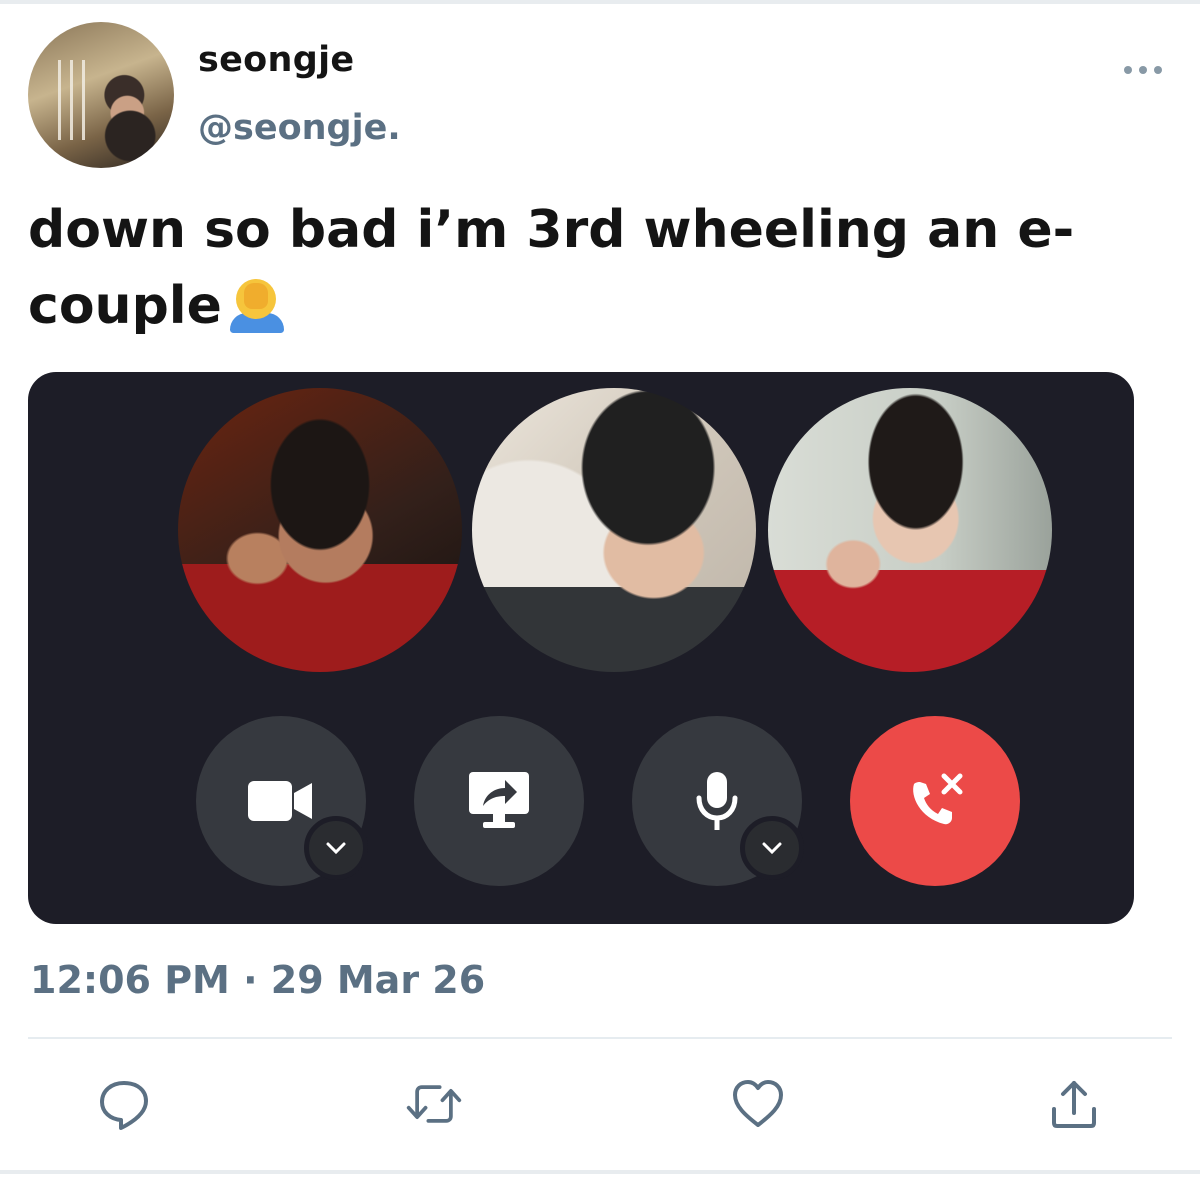 The width and height of the screenshot is (1200, 1180). I want to click on divider, so click(600, 1038).